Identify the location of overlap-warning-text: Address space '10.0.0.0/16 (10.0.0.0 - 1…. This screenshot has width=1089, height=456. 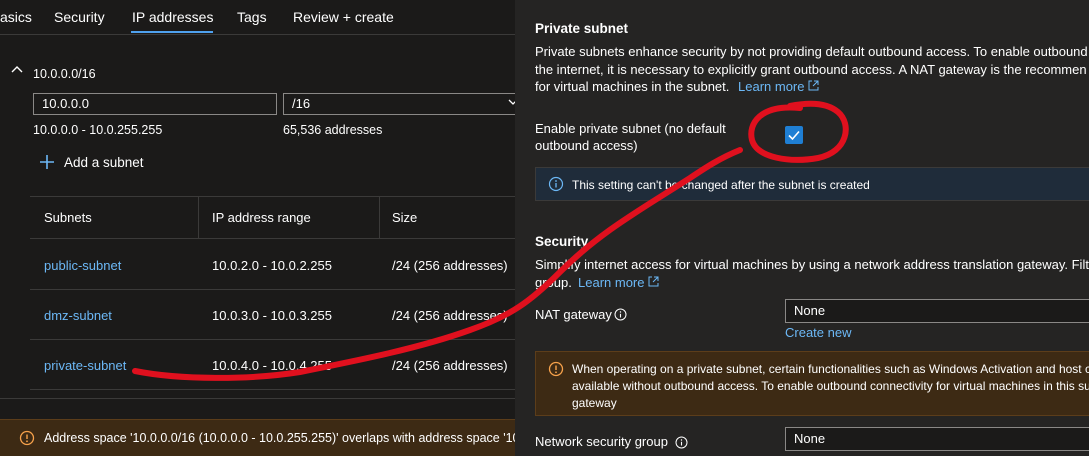
(279, 438).